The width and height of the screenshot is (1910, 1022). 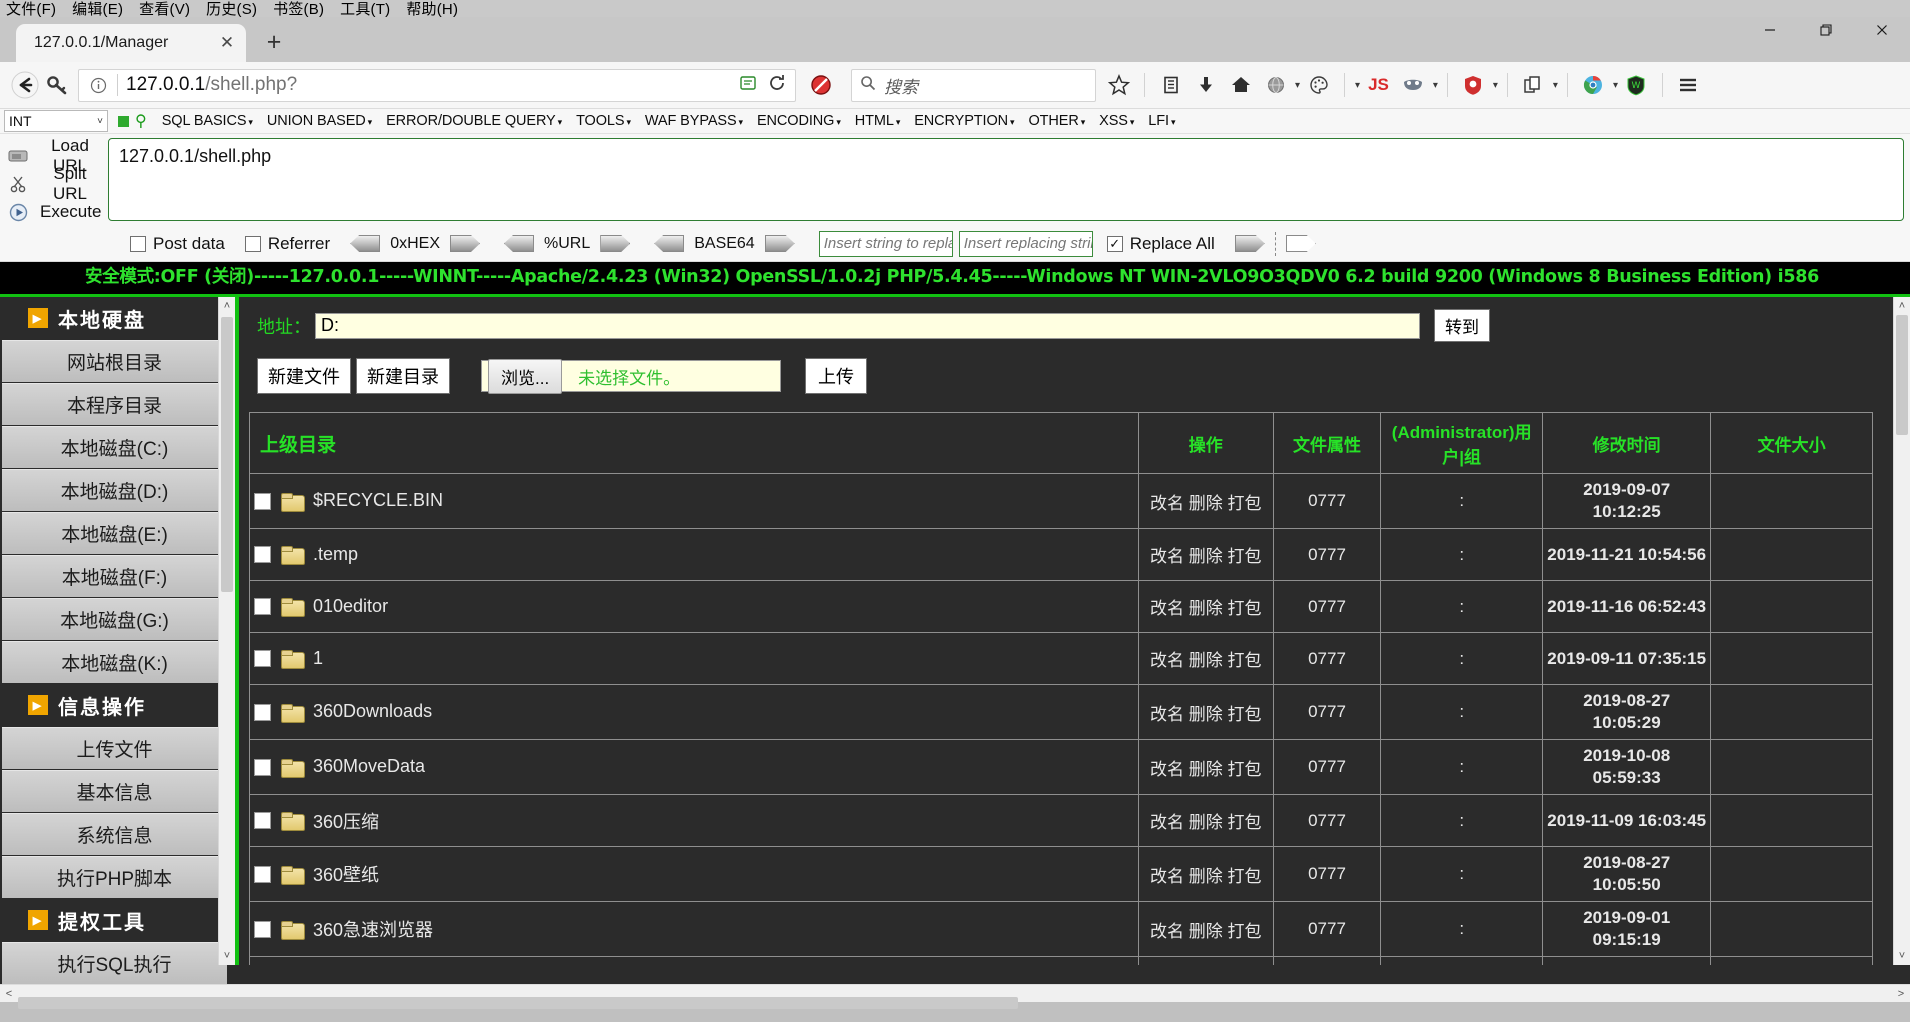 What do you see at coordinates (964, 121) in the screenshot?
I see `hackbar-menu-encryption: ENCRYPTION ▾` at bounding box center [964, 121].